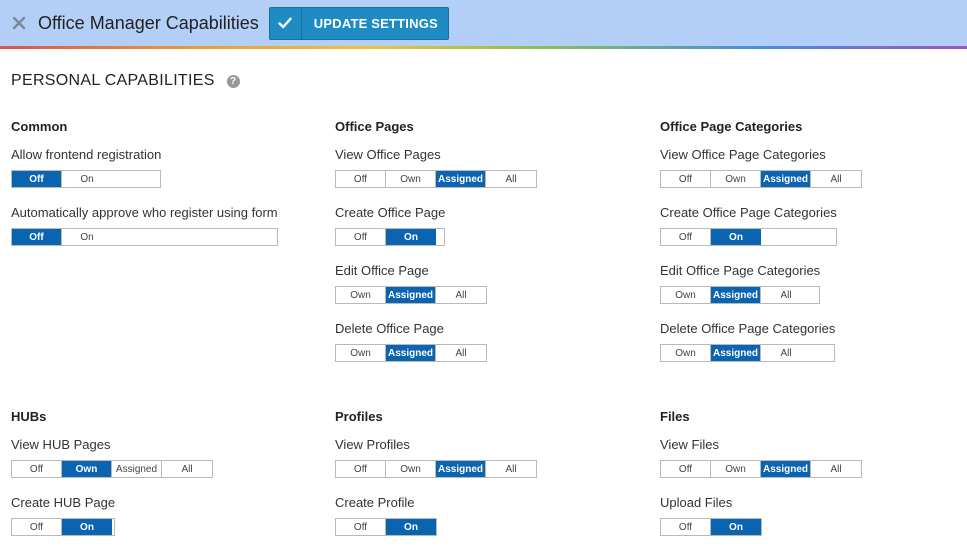 The height and width of the screenshot is (551, 967). I want to click on capability-label: Create Office Page, so click(390, 212).